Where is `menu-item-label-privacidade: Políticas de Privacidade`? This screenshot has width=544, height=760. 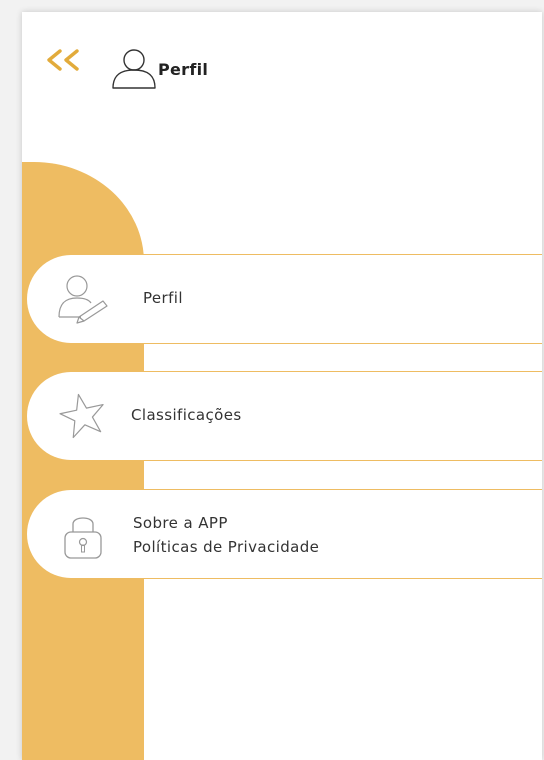
menu-item-label-privacidade: Políticas de Privacidade is located at coordinates (226, 547).